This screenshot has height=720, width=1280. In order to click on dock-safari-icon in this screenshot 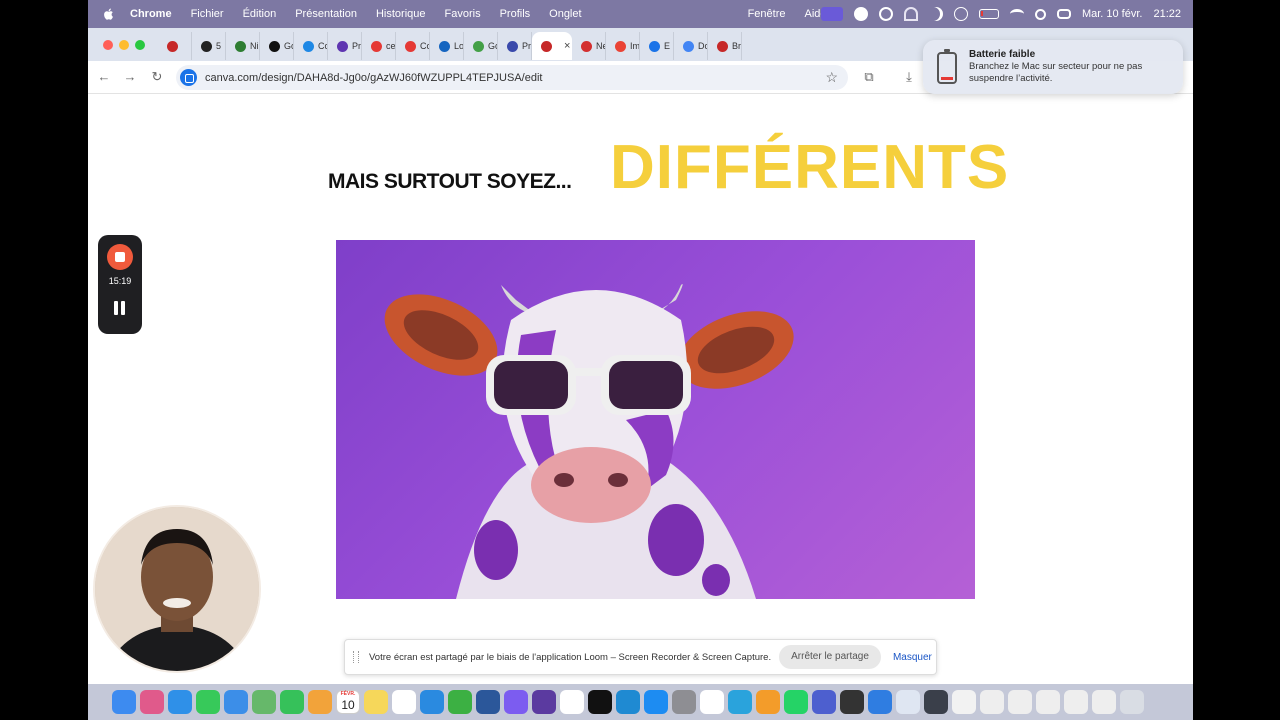, I will do `click(180, 702)`.